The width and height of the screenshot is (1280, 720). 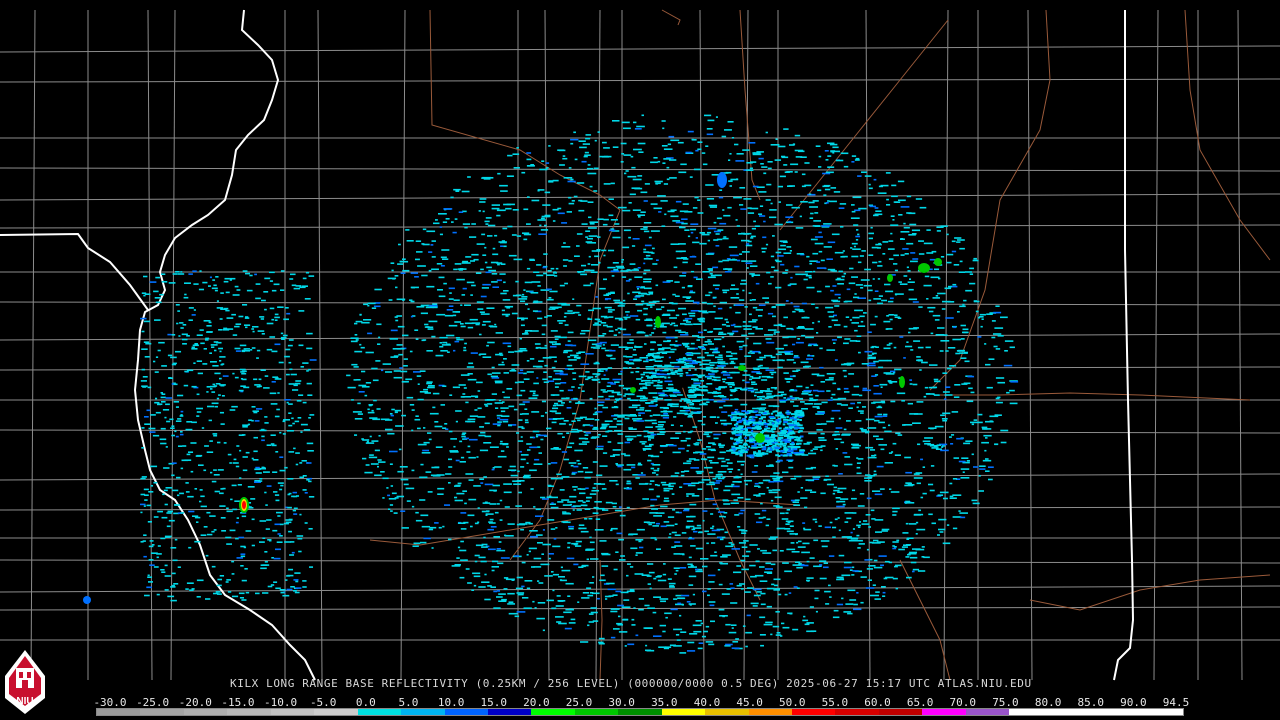 I want to click on logo-text: NIU, so click(x=24, y=701).